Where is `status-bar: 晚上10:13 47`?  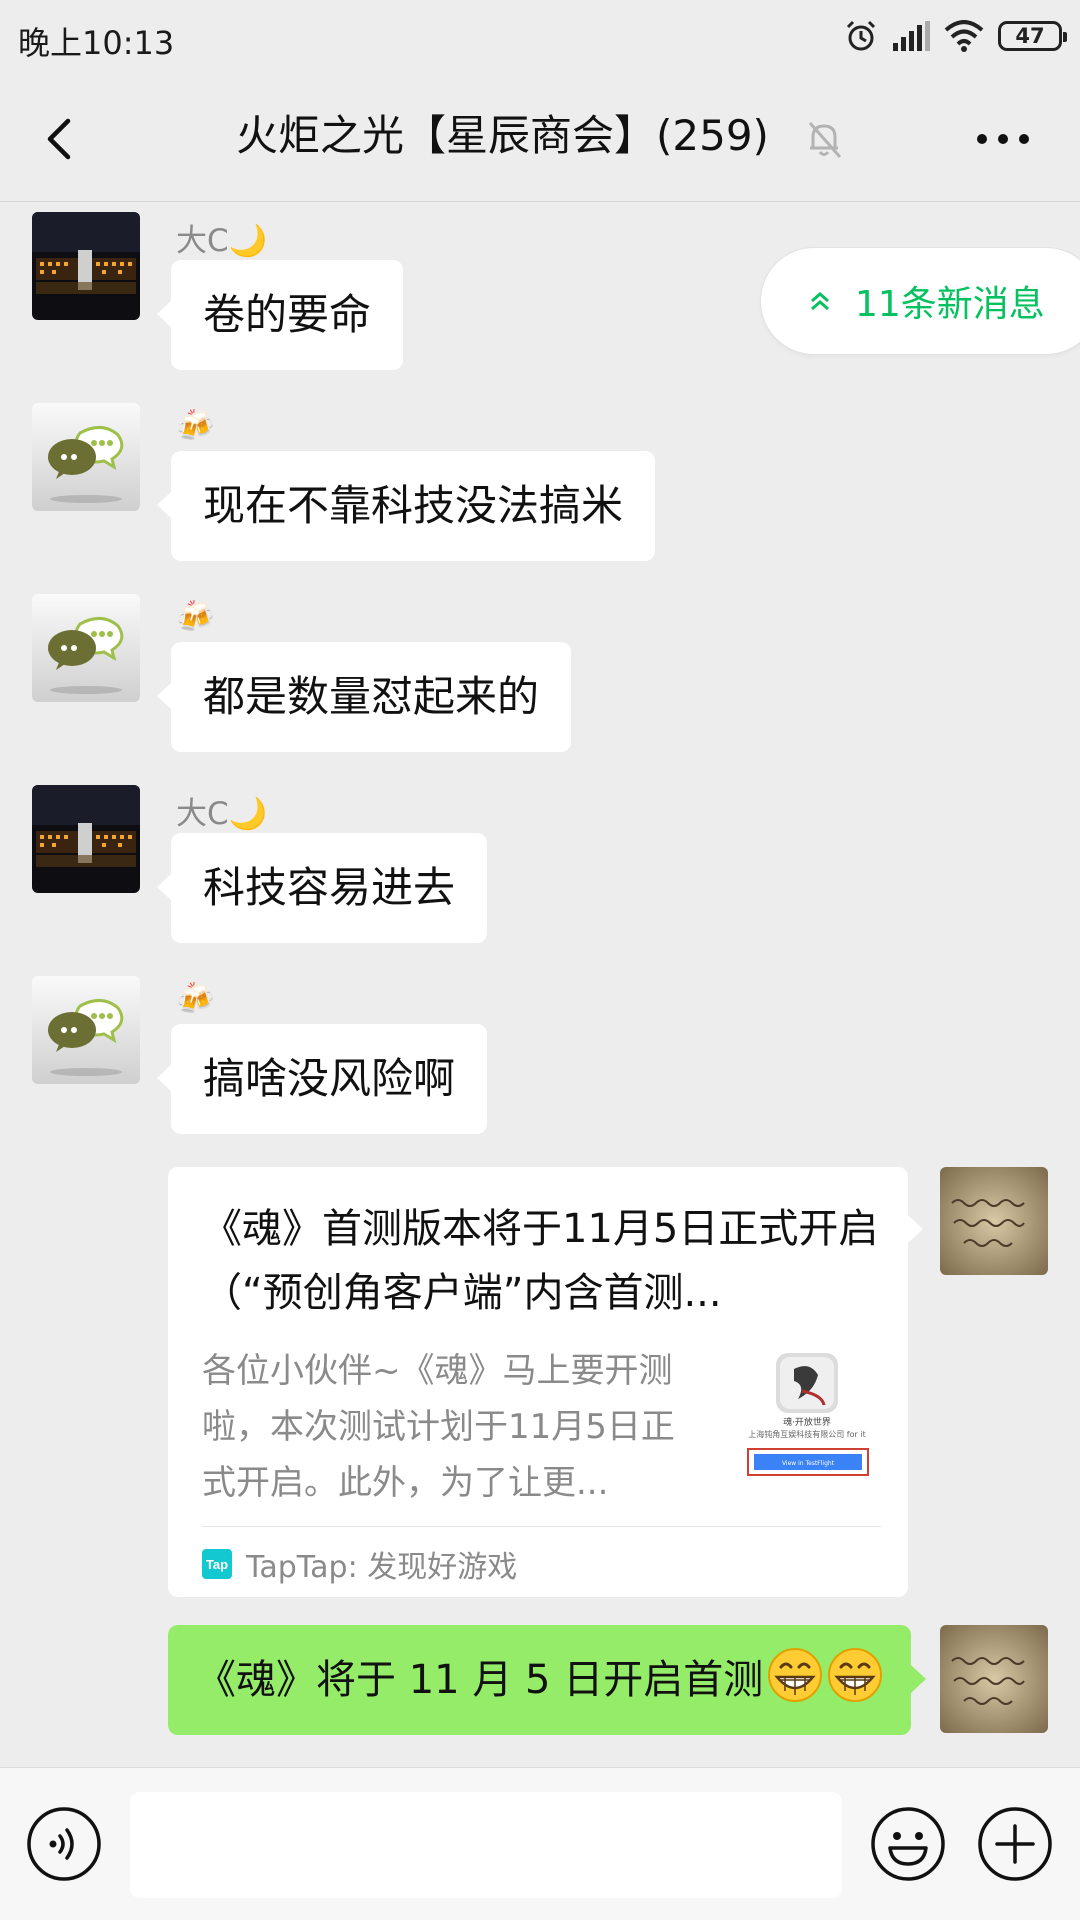
status-bar: 晚上10:13 47 is located at coordinates (540, 38).